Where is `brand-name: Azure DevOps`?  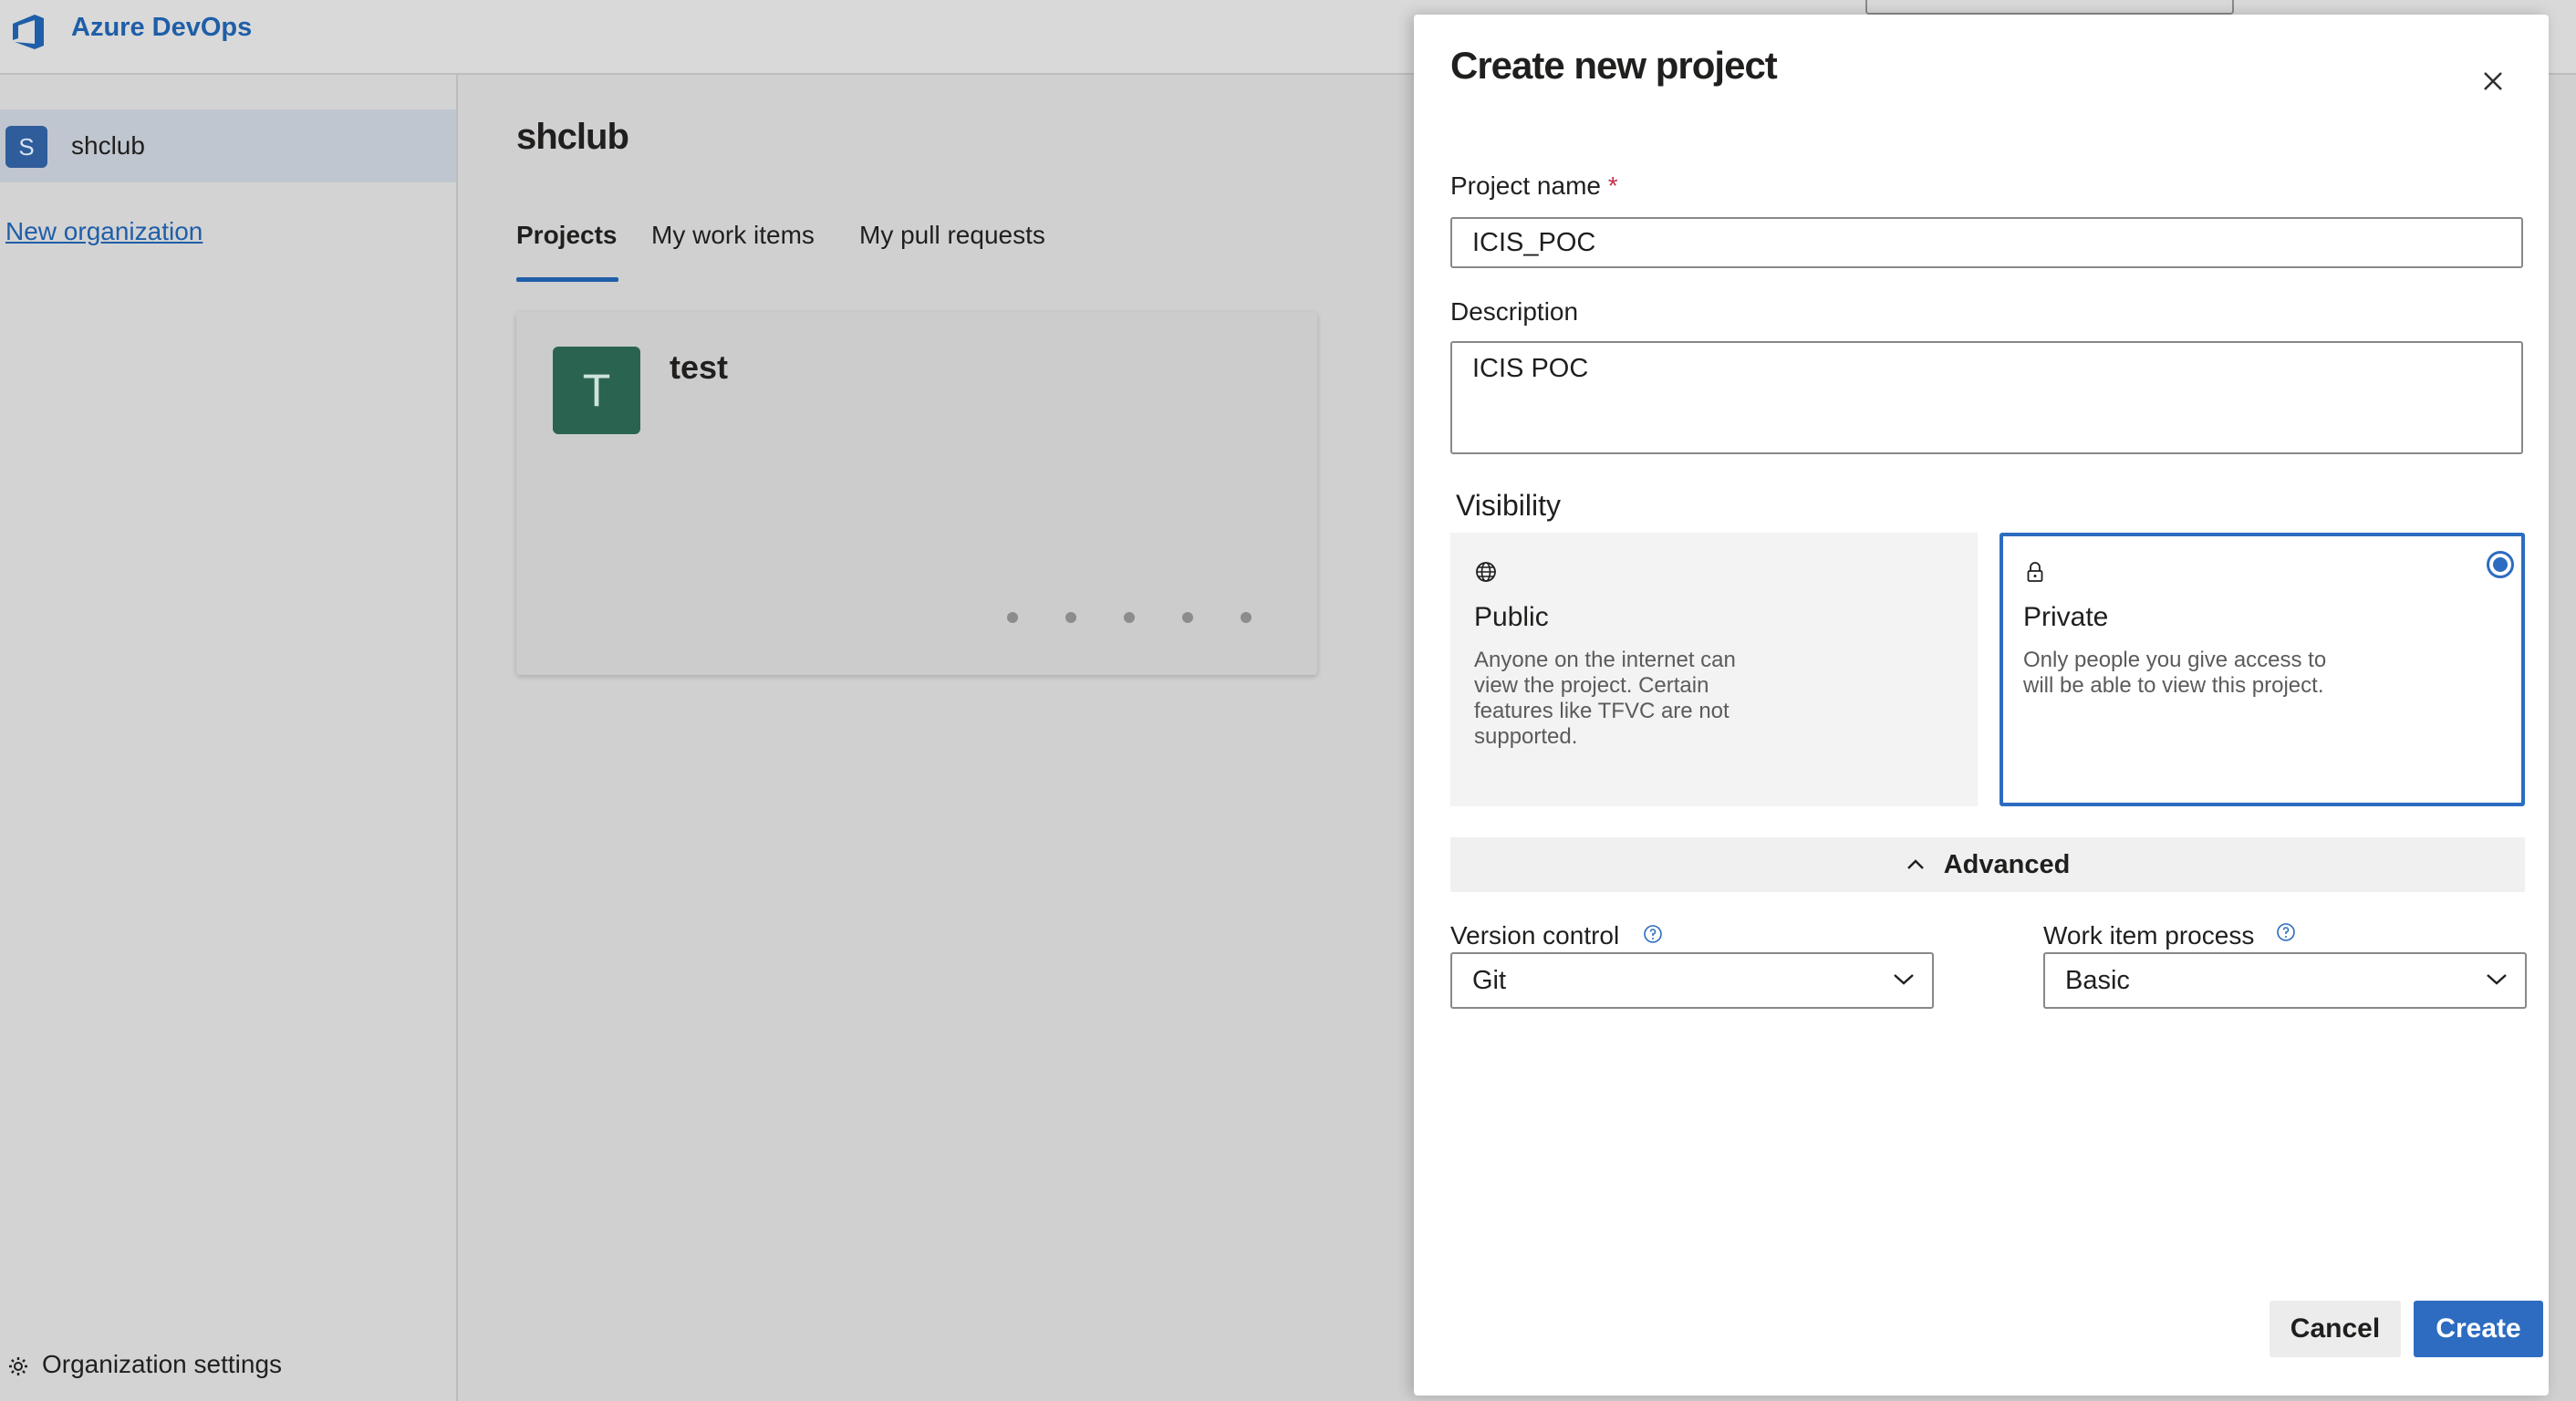
brand-name: Azure DevOps is located at coordinates (161, 28).